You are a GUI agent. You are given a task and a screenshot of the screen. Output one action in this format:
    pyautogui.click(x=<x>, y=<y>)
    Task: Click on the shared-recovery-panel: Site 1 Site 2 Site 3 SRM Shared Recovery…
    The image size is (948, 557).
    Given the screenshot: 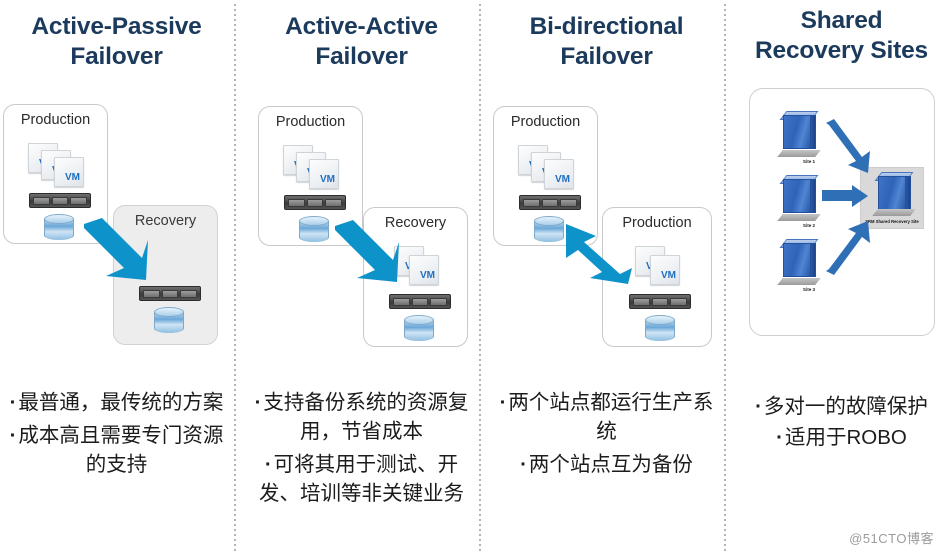 What is the action you would take?
    pyautogui.click(x=842, y=212)
    